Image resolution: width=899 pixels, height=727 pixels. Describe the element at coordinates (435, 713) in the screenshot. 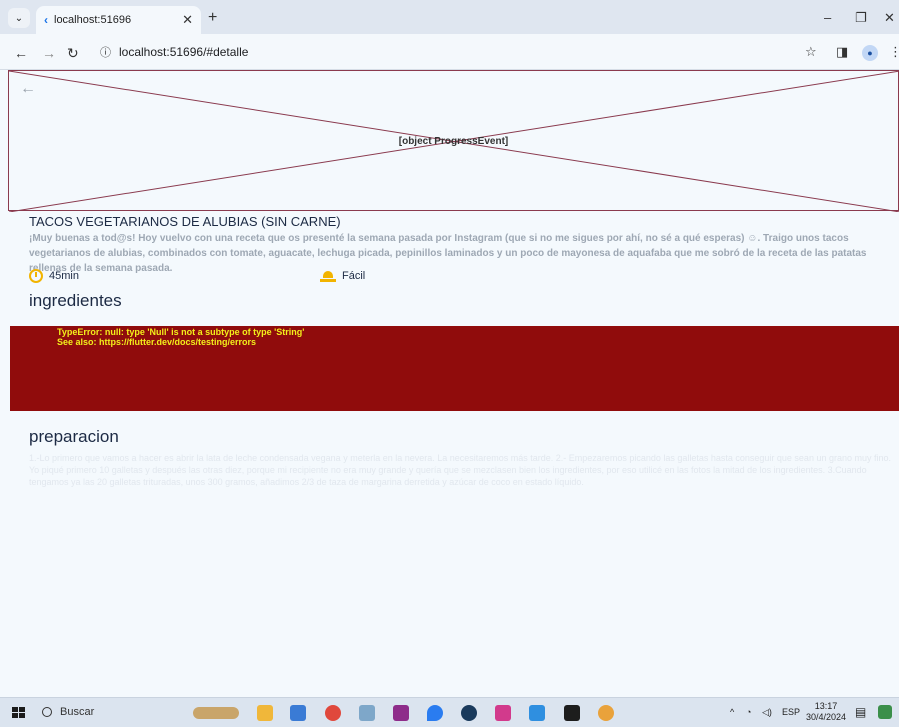

I see `drop-icon` at that location.